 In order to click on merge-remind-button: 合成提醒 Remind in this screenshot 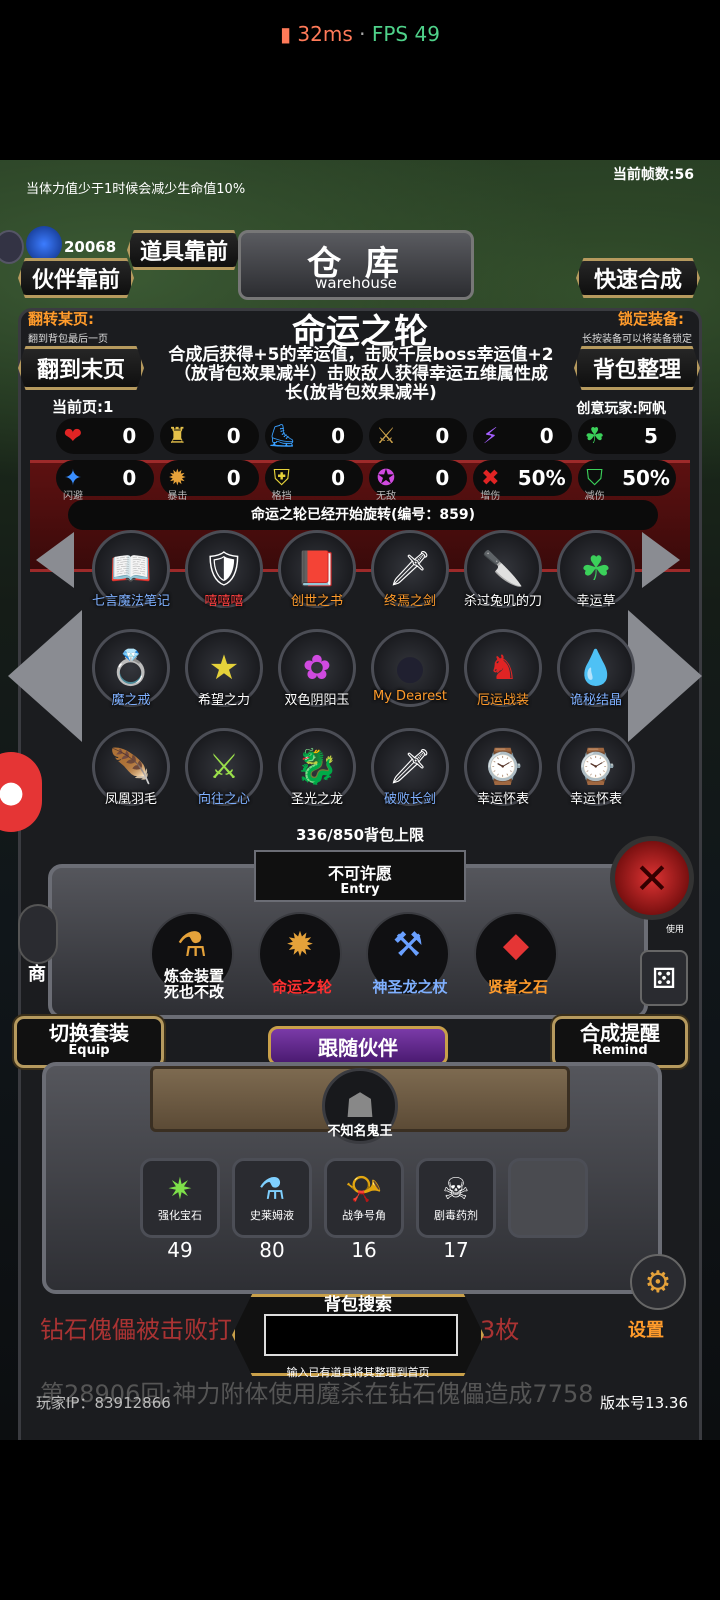, I will do `click(620, 1042)`.